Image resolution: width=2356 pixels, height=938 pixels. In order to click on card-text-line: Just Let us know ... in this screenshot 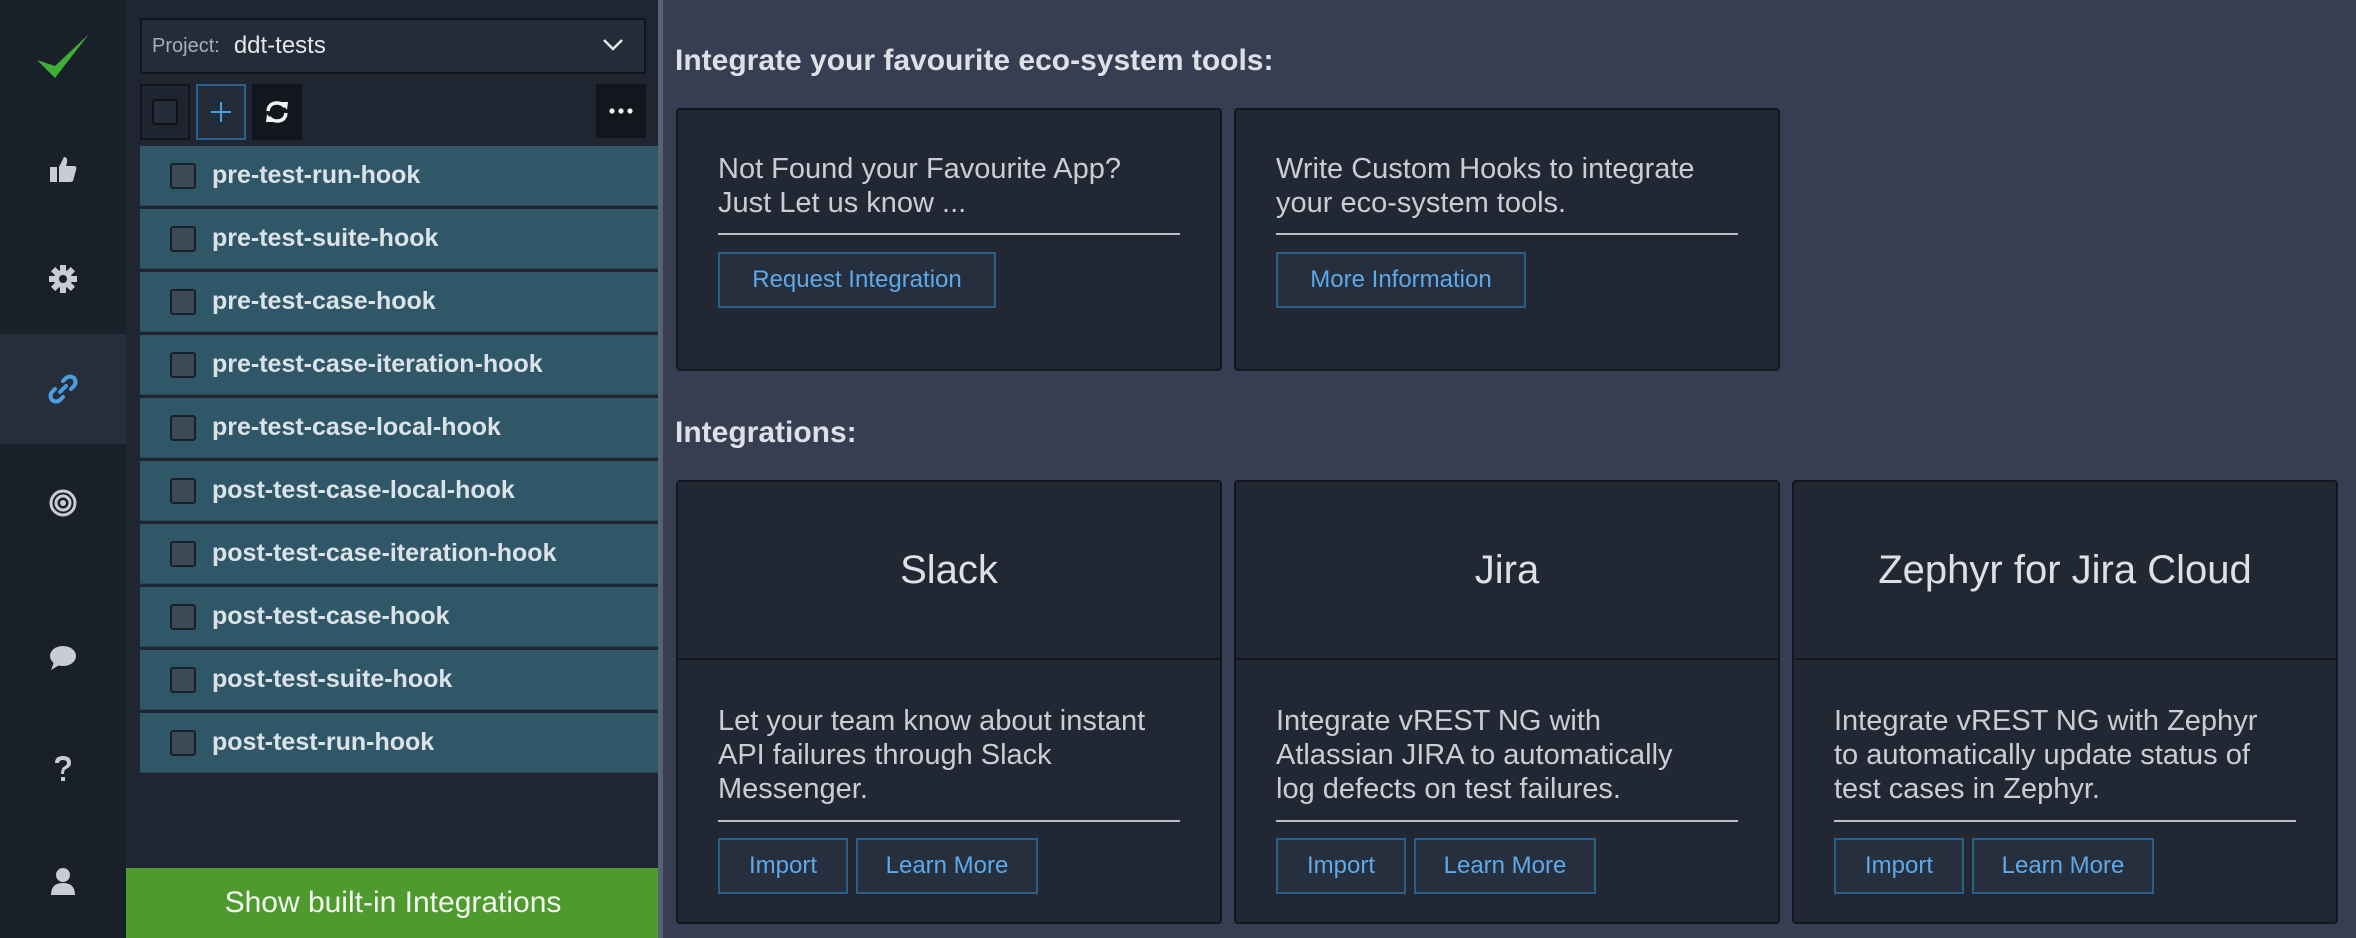, I will do `click(842, 203)`.